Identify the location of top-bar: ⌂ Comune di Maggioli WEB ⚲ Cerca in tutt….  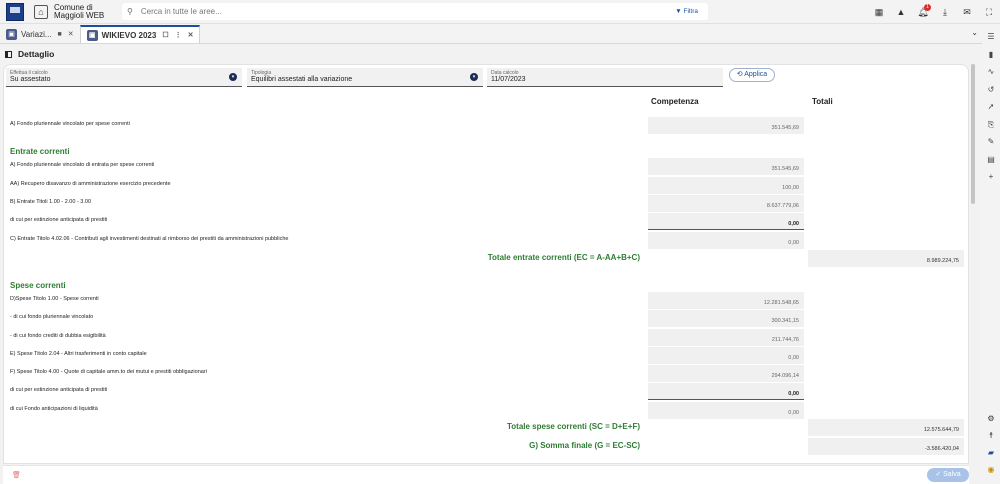
(500, 12).